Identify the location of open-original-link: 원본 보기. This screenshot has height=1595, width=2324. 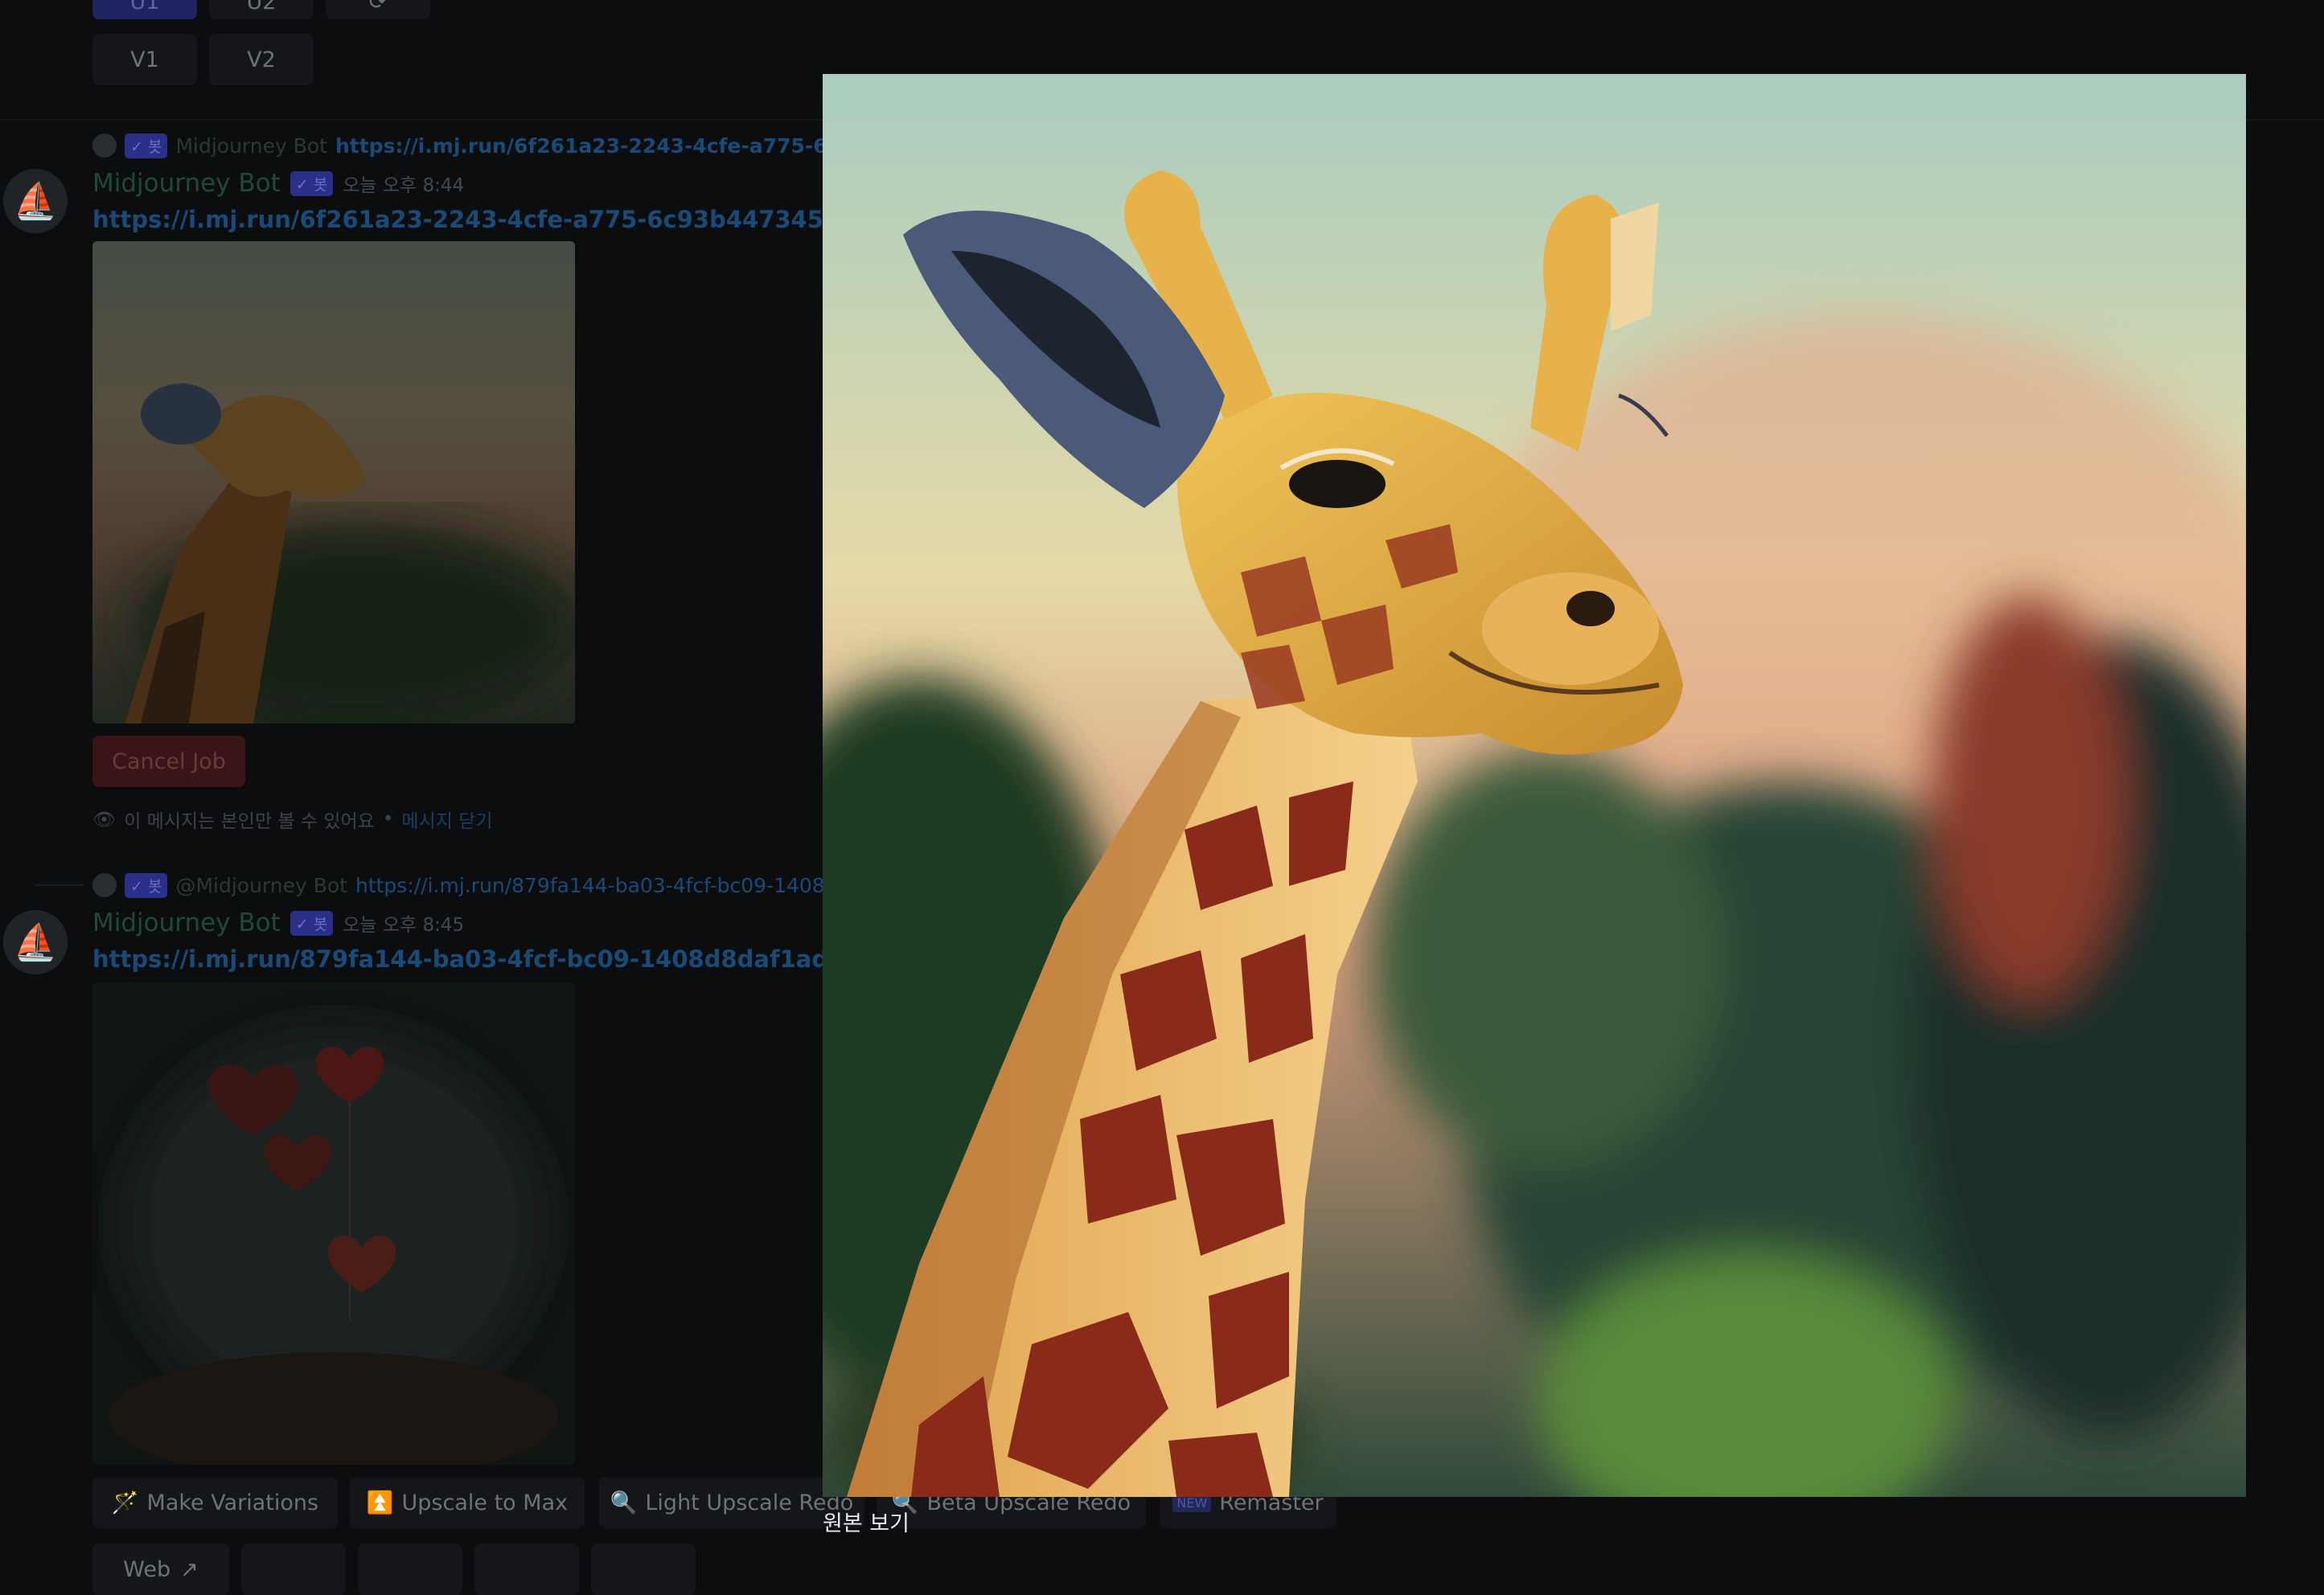
(866, 1521).